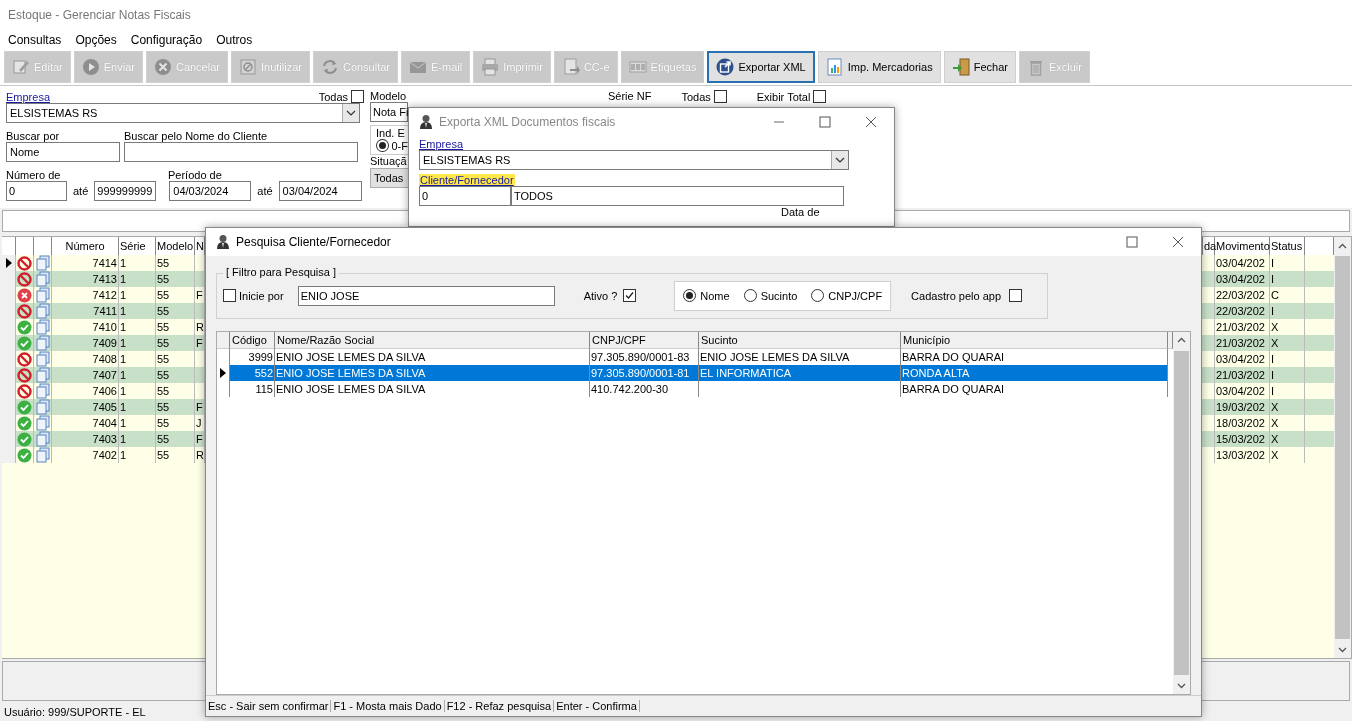 The height and width of the screenshot is (721, 1352). I want to click on shortcut-hint: F1 - Mosta mais Dado, so click(388, 706).